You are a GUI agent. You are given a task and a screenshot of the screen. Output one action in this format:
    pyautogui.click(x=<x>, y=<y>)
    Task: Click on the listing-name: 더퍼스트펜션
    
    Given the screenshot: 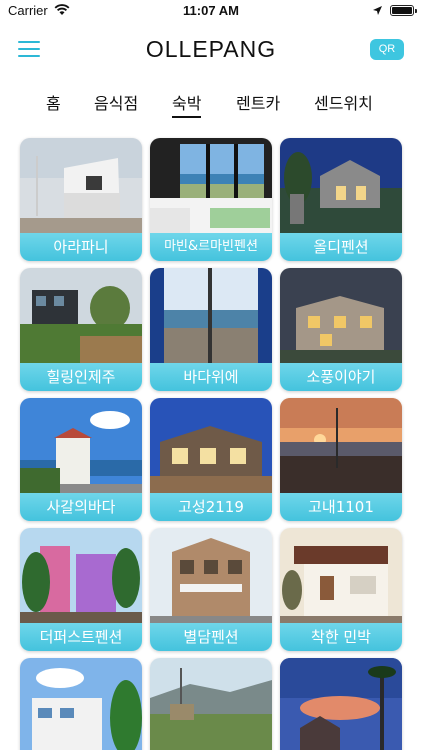 What is the action you would take?
    pyautogui.click(x=81, y=637)
    